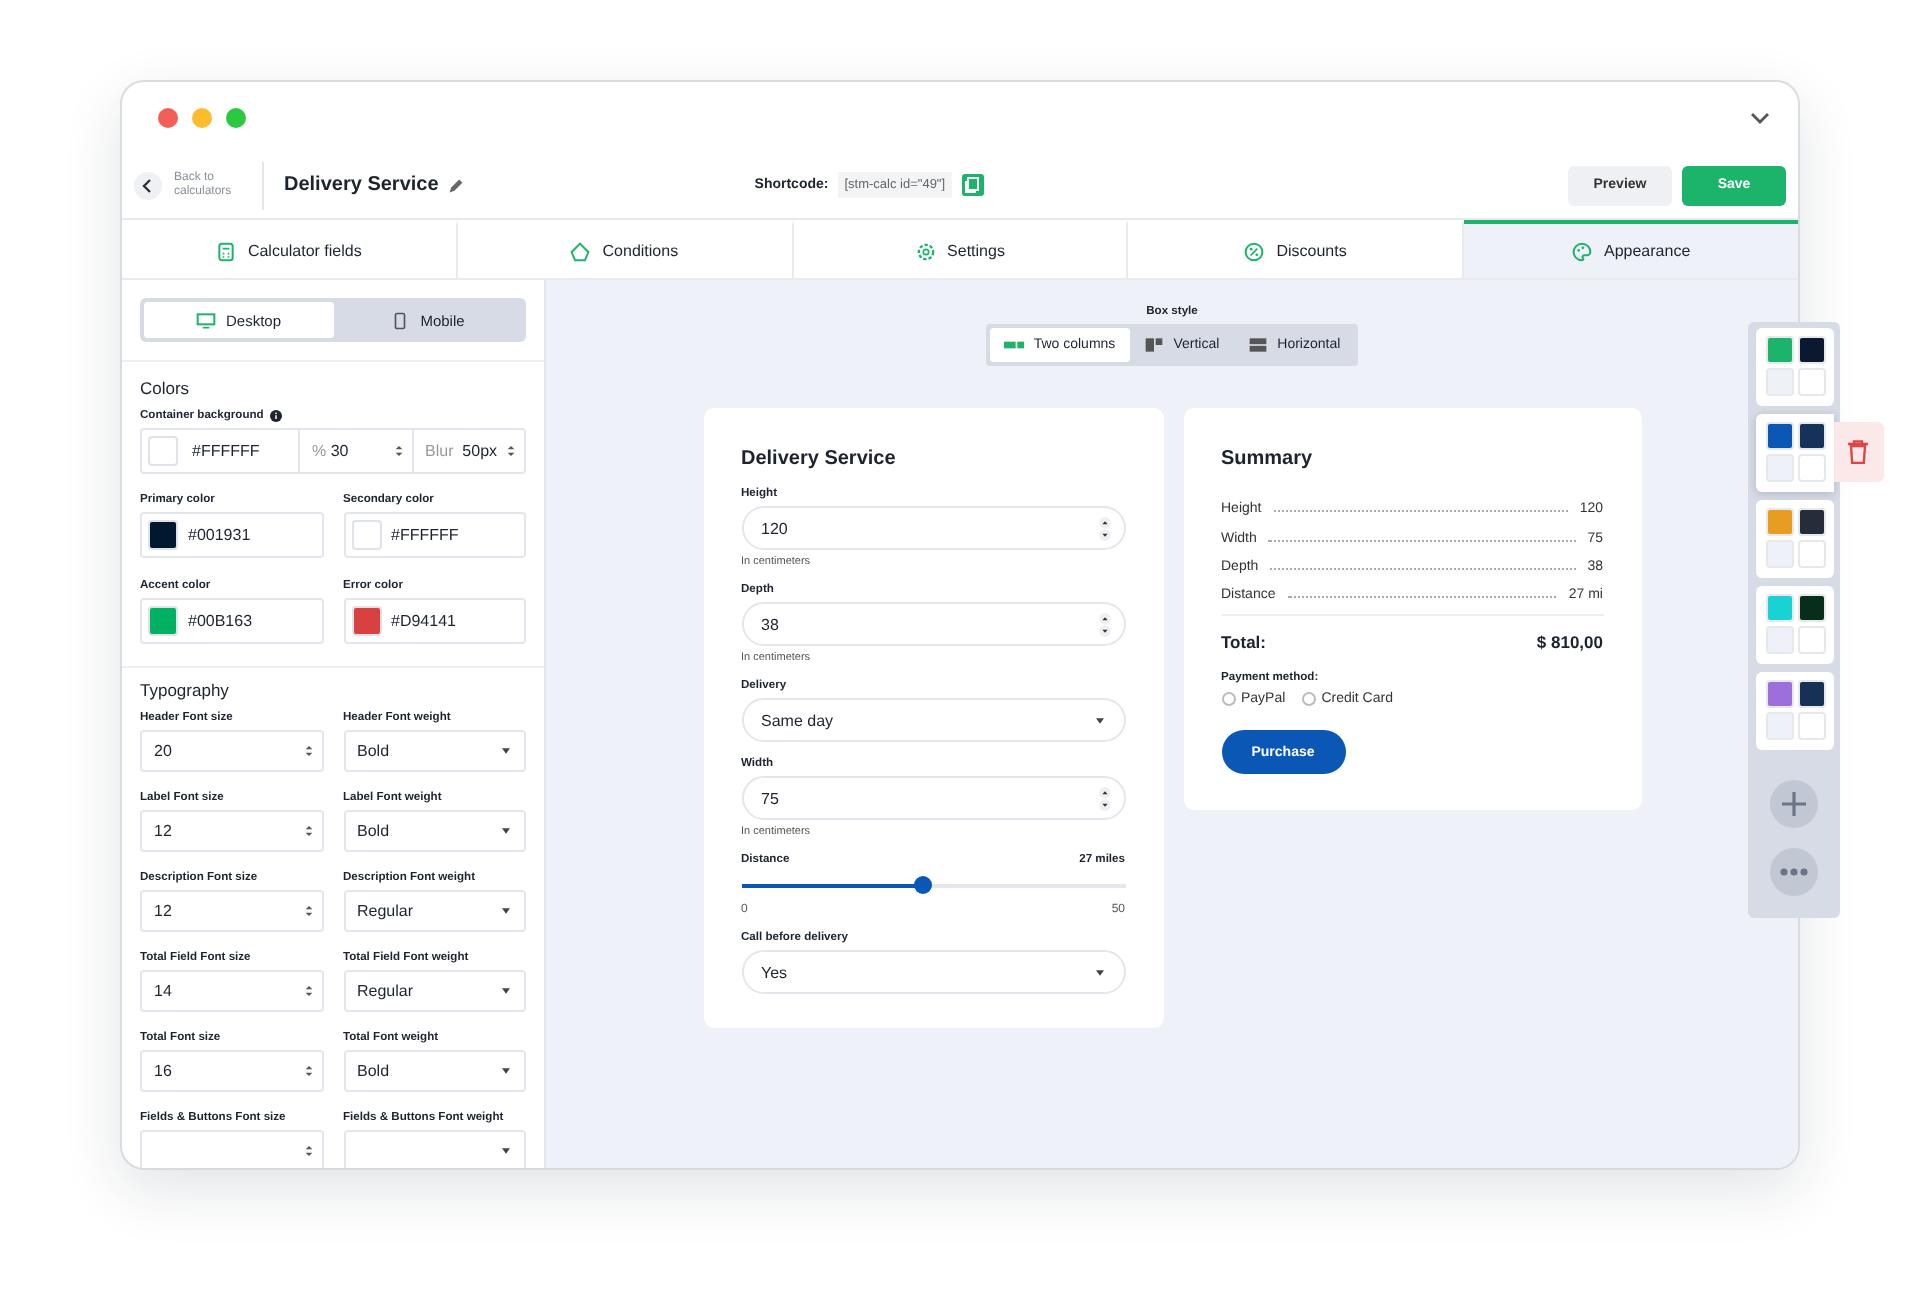  What do you see at coordinates (185, 690) in the screenshot?
I see `section-heading: Typography` at bounding box center [185, 690].